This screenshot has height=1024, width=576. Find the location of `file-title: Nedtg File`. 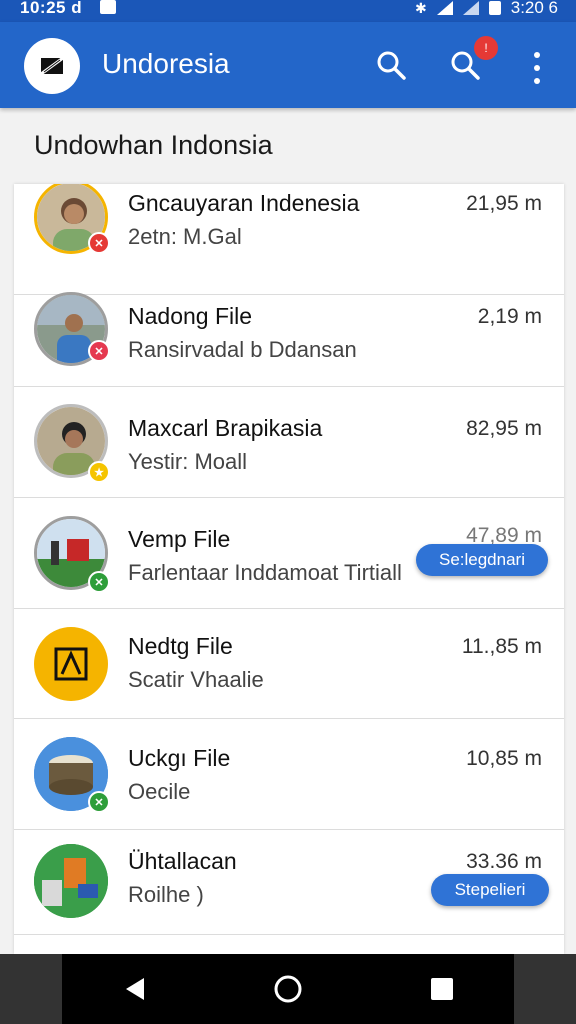

file-title: Nedtg File is located at coordinates (180, 646).